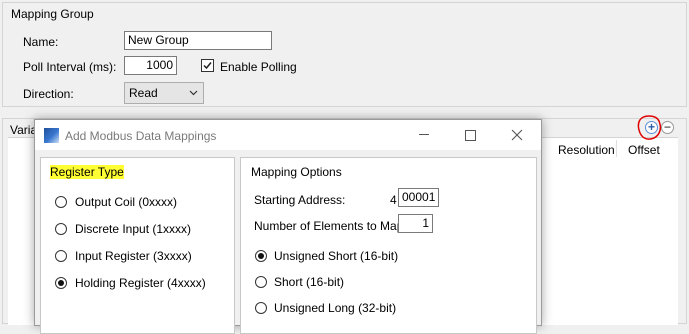  I want to click on radio-unsigned-long, so click(261, 308).